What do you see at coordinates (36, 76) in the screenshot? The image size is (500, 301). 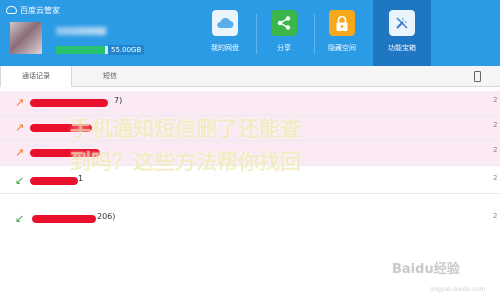 I see `tab-call-log: 通话记录` at bounding box center [36, 76].